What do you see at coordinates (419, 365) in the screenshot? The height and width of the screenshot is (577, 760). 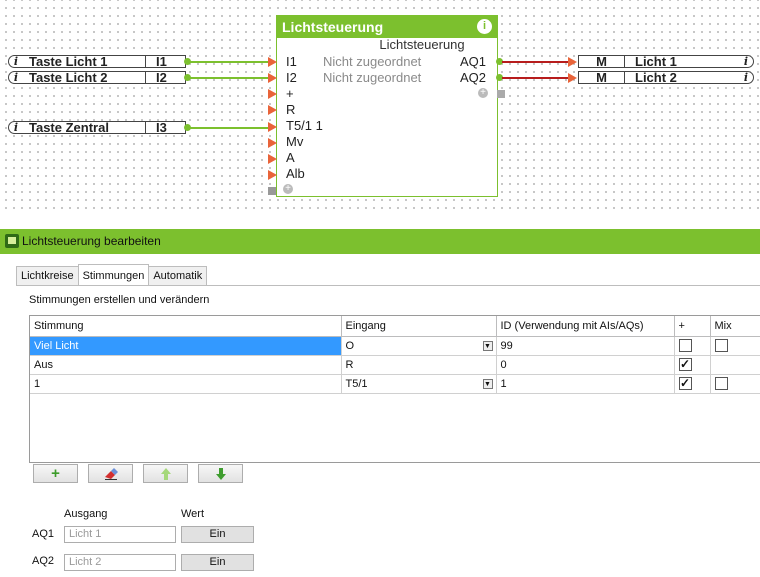 I see `cell-eingang: R` at bounding box center [419, 365].